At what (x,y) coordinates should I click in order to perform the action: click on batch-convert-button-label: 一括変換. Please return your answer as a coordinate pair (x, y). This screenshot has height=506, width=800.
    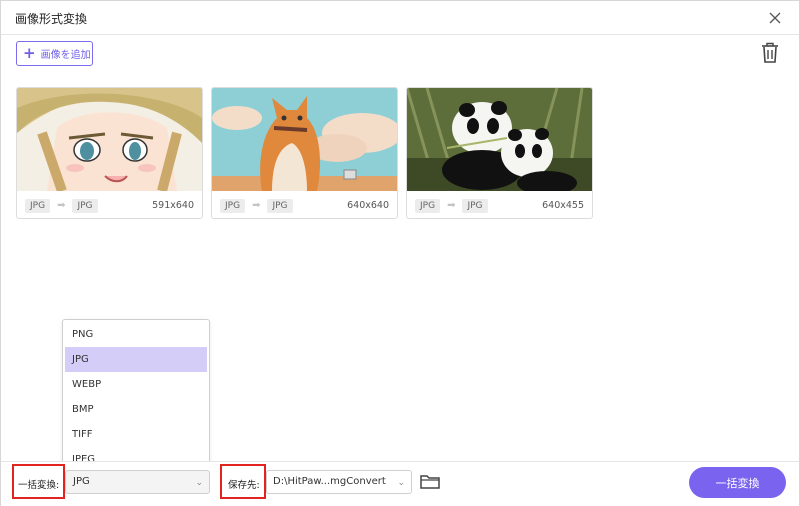
    Looking at the image, I should click on (737, 483).